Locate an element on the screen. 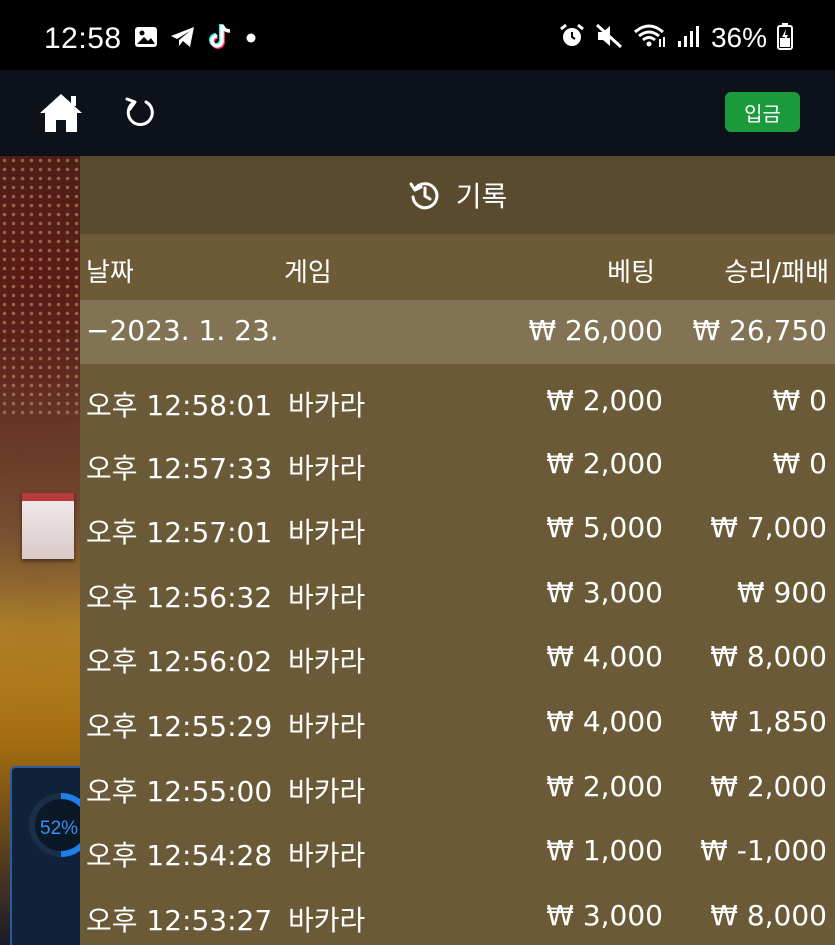  percent-label: 52% is located at coordinates (59, 828).